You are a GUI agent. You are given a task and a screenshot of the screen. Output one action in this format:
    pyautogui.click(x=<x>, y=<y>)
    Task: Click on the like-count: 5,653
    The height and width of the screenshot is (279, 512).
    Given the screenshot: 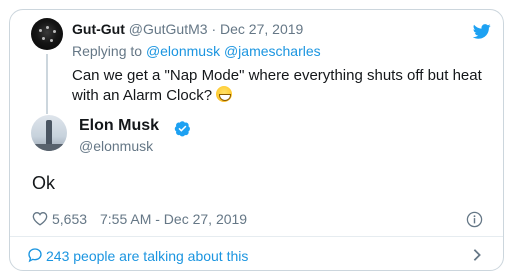 What is the action you would take?
    pyautogui.click(x=69, y=219)
    